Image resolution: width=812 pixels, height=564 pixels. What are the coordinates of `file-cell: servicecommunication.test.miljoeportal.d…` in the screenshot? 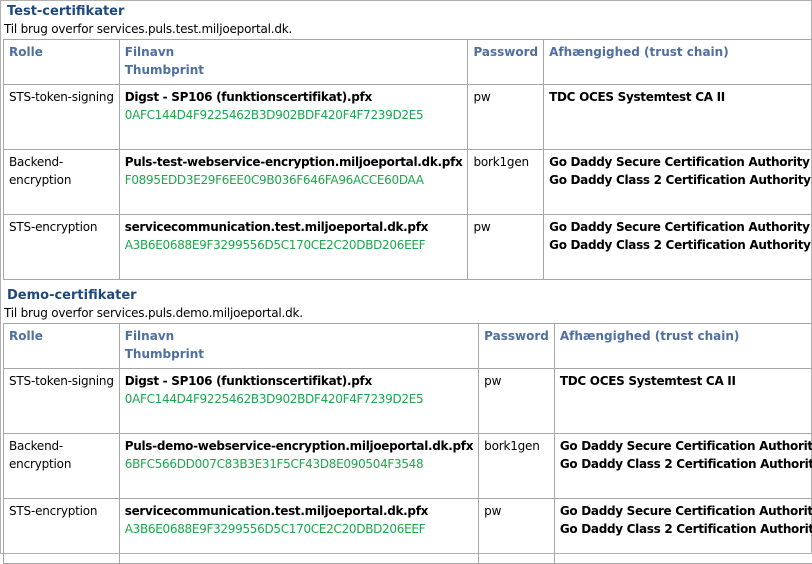 It's located at (293, 247).